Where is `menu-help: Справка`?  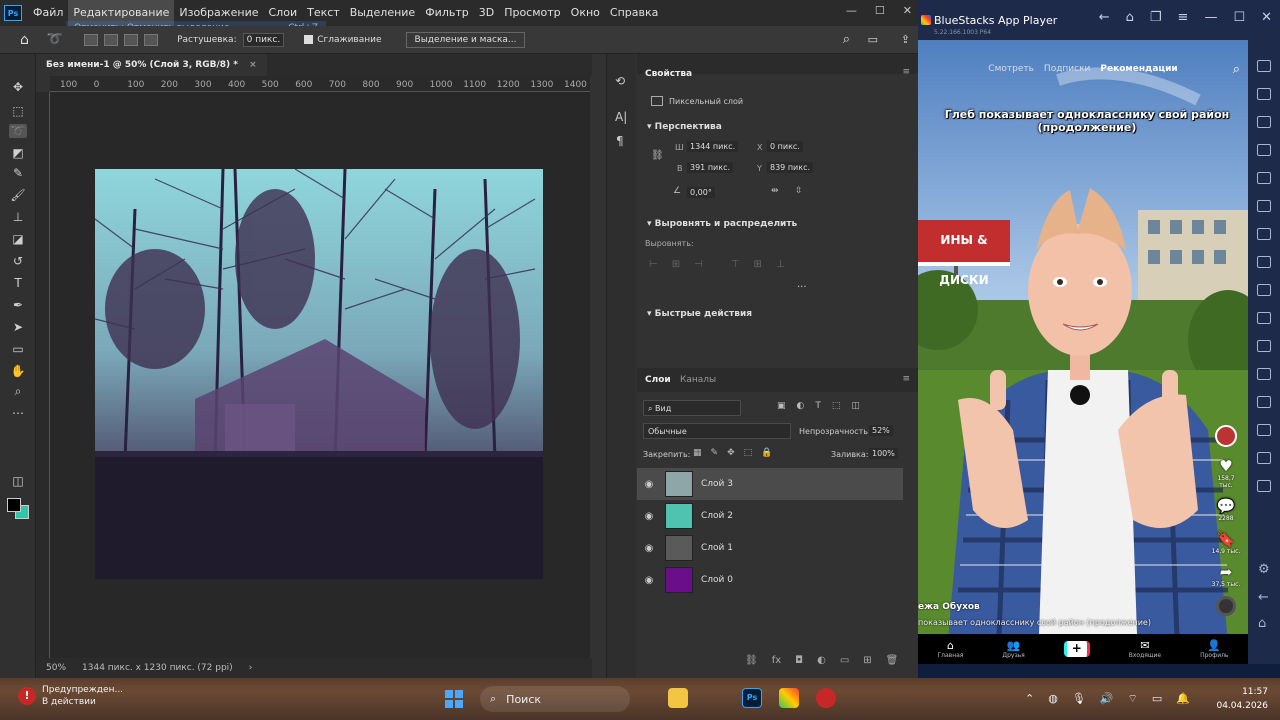
menu-help: Справка is located at coordinates (634, 13).